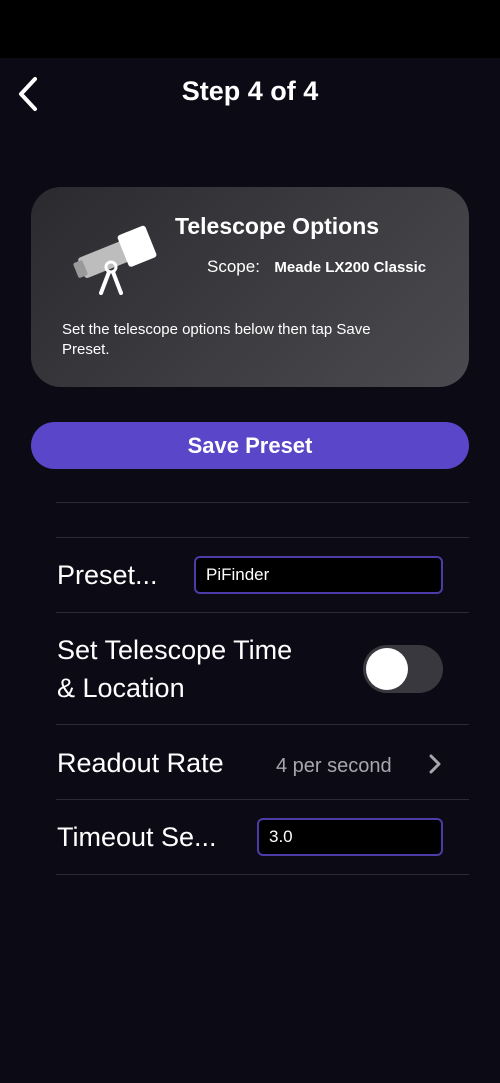 This screenshot has height=1083, width=500. What do you see at coordinates (250, 91) in the screenshot?
I see `page-title: Step 4 of 4` at bounding box center [250, 91].